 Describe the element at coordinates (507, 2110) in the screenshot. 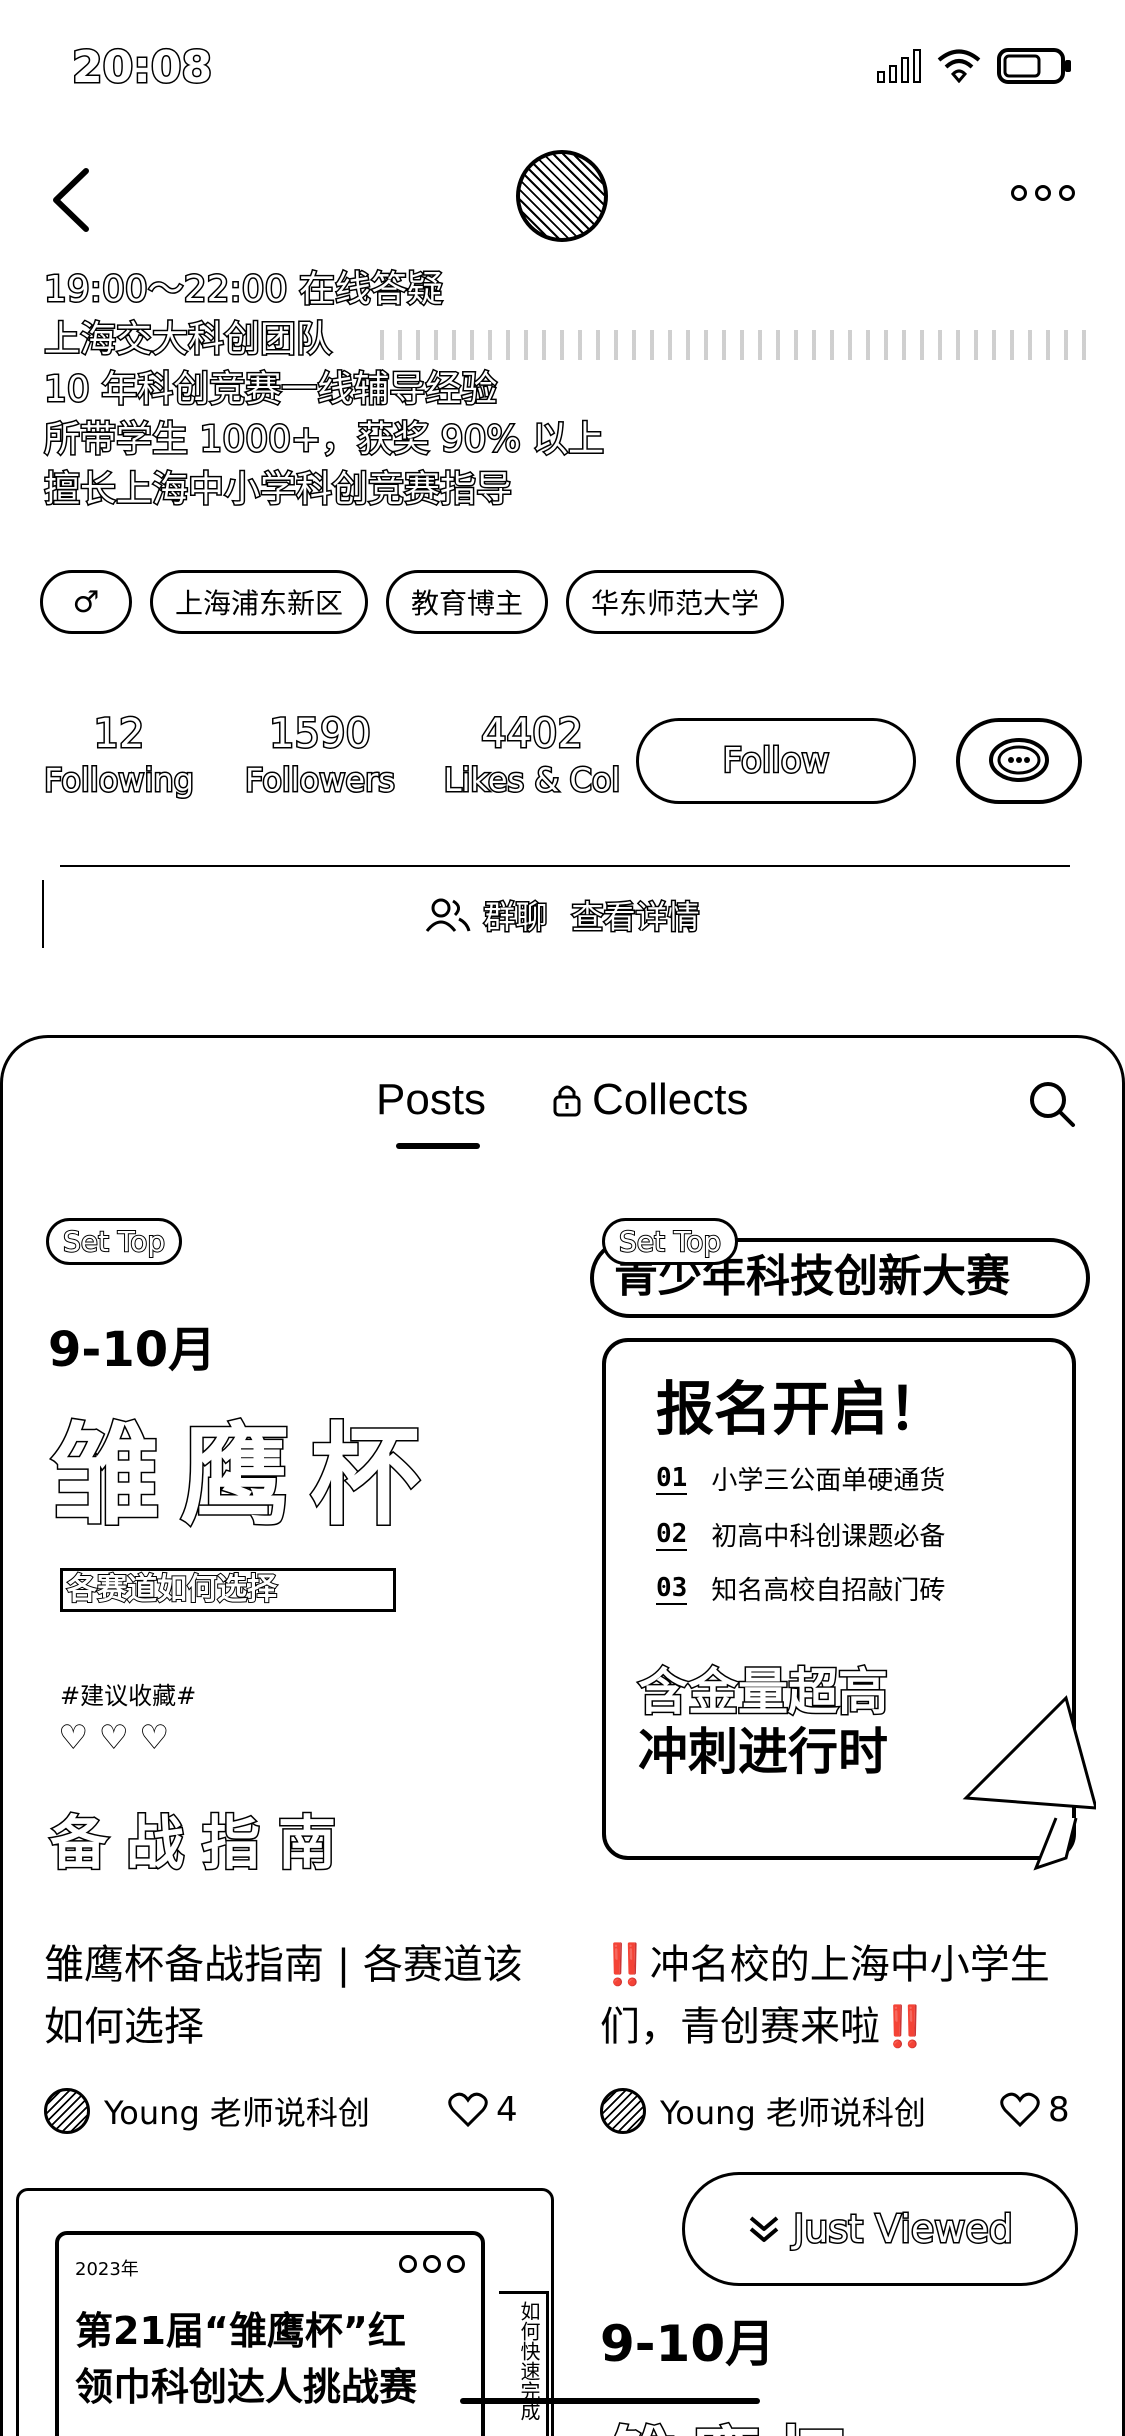

I see `like-count: 4` at that location.